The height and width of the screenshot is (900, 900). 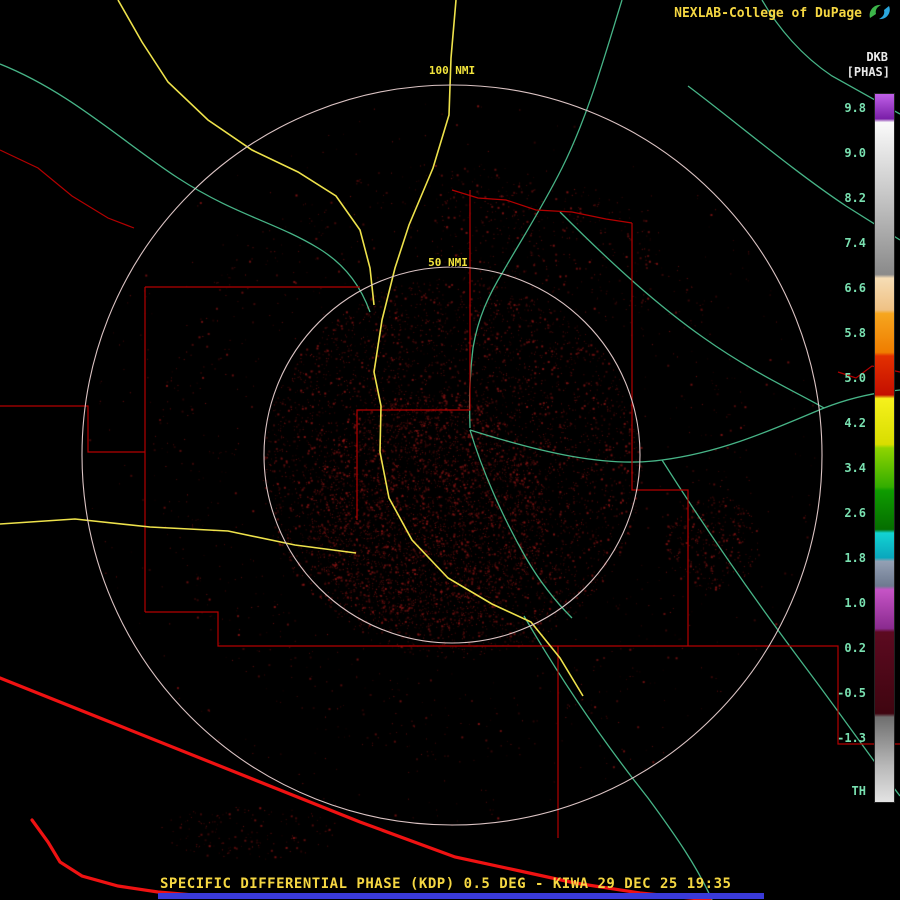 I want to click on colorbar-units-label: DKB, so click(x=877, y=57).